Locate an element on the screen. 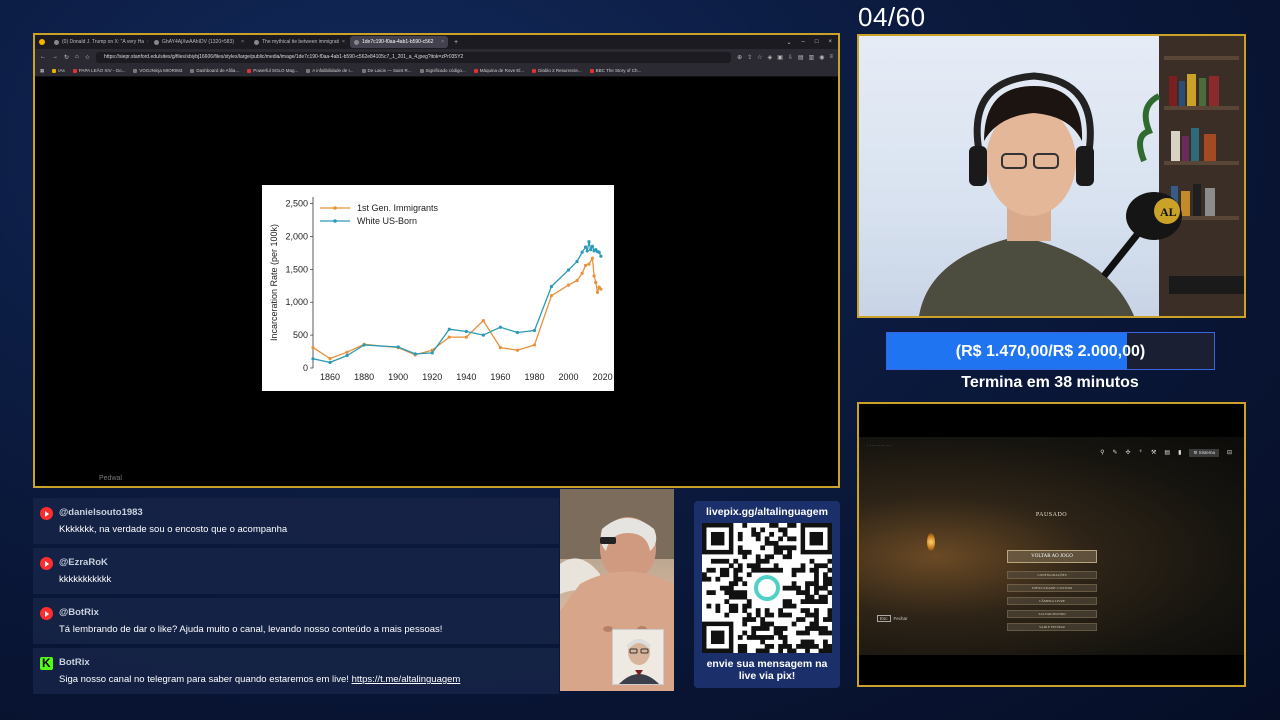  compass-icon: ✣ is located at coordinates (1128, 453).